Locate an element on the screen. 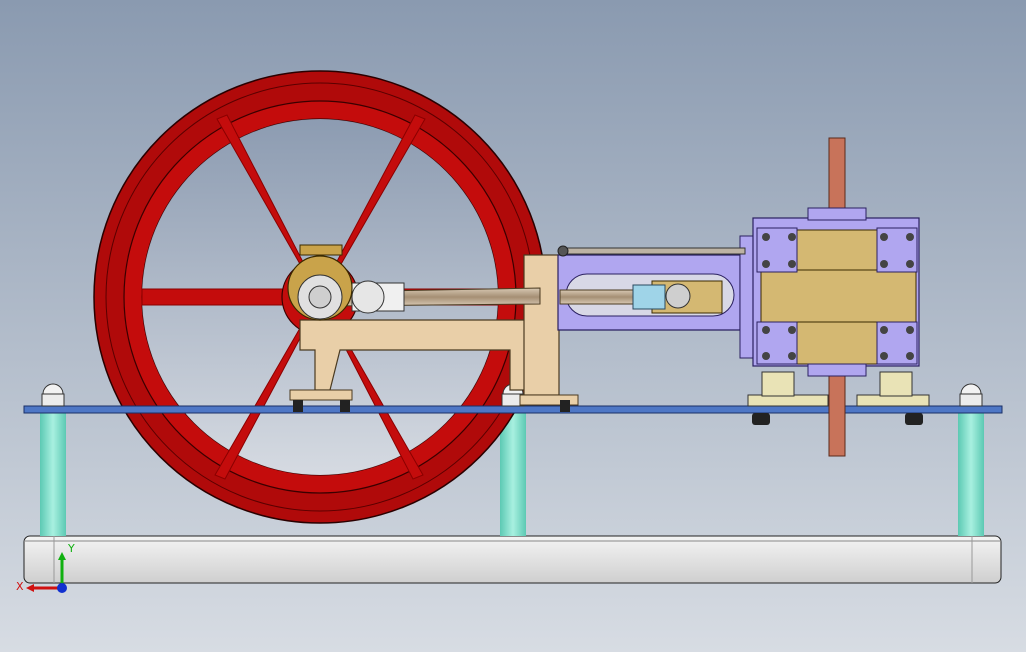  base-plate is located at coordinates (512, 559).